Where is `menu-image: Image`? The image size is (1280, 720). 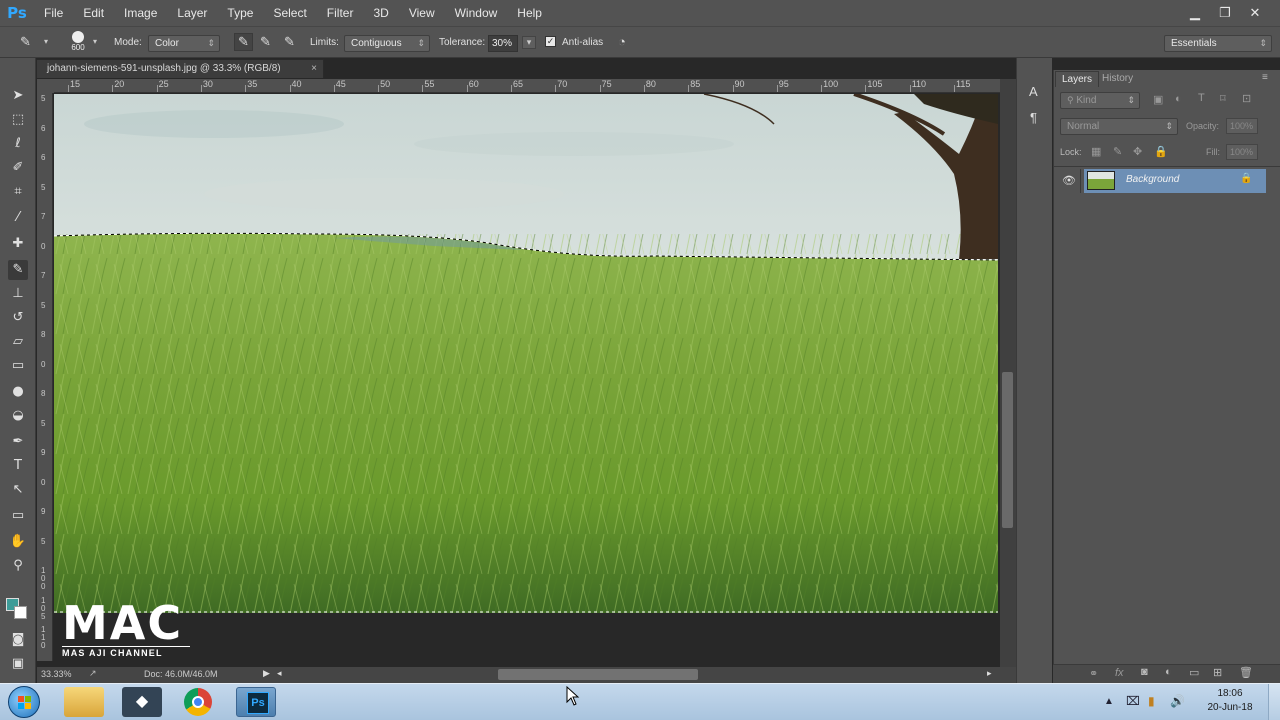
menu-image: Image is located at coordinates (140, 13).